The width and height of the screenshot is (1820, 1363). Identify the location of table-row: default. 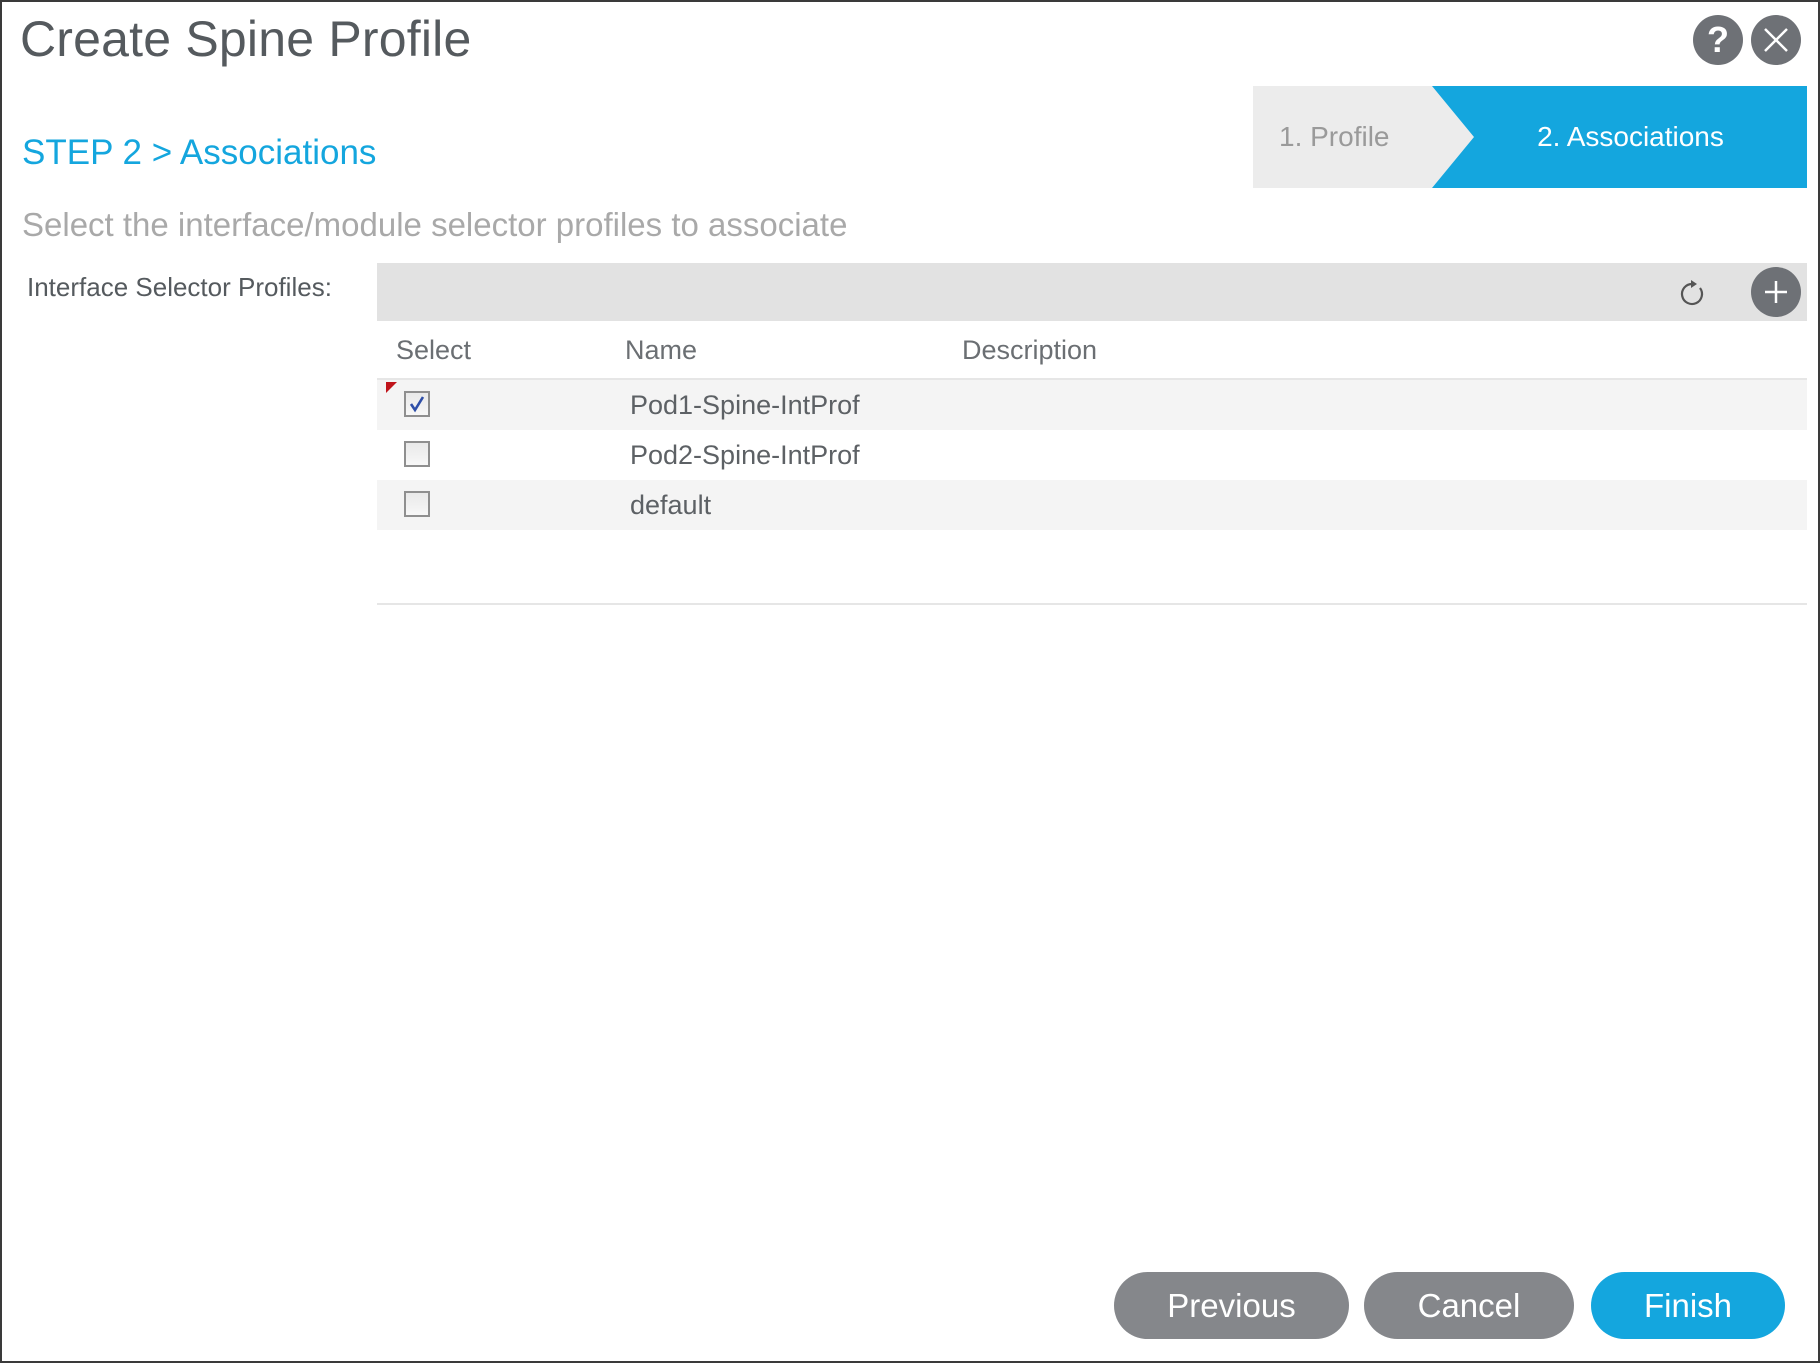
(1092, 505).